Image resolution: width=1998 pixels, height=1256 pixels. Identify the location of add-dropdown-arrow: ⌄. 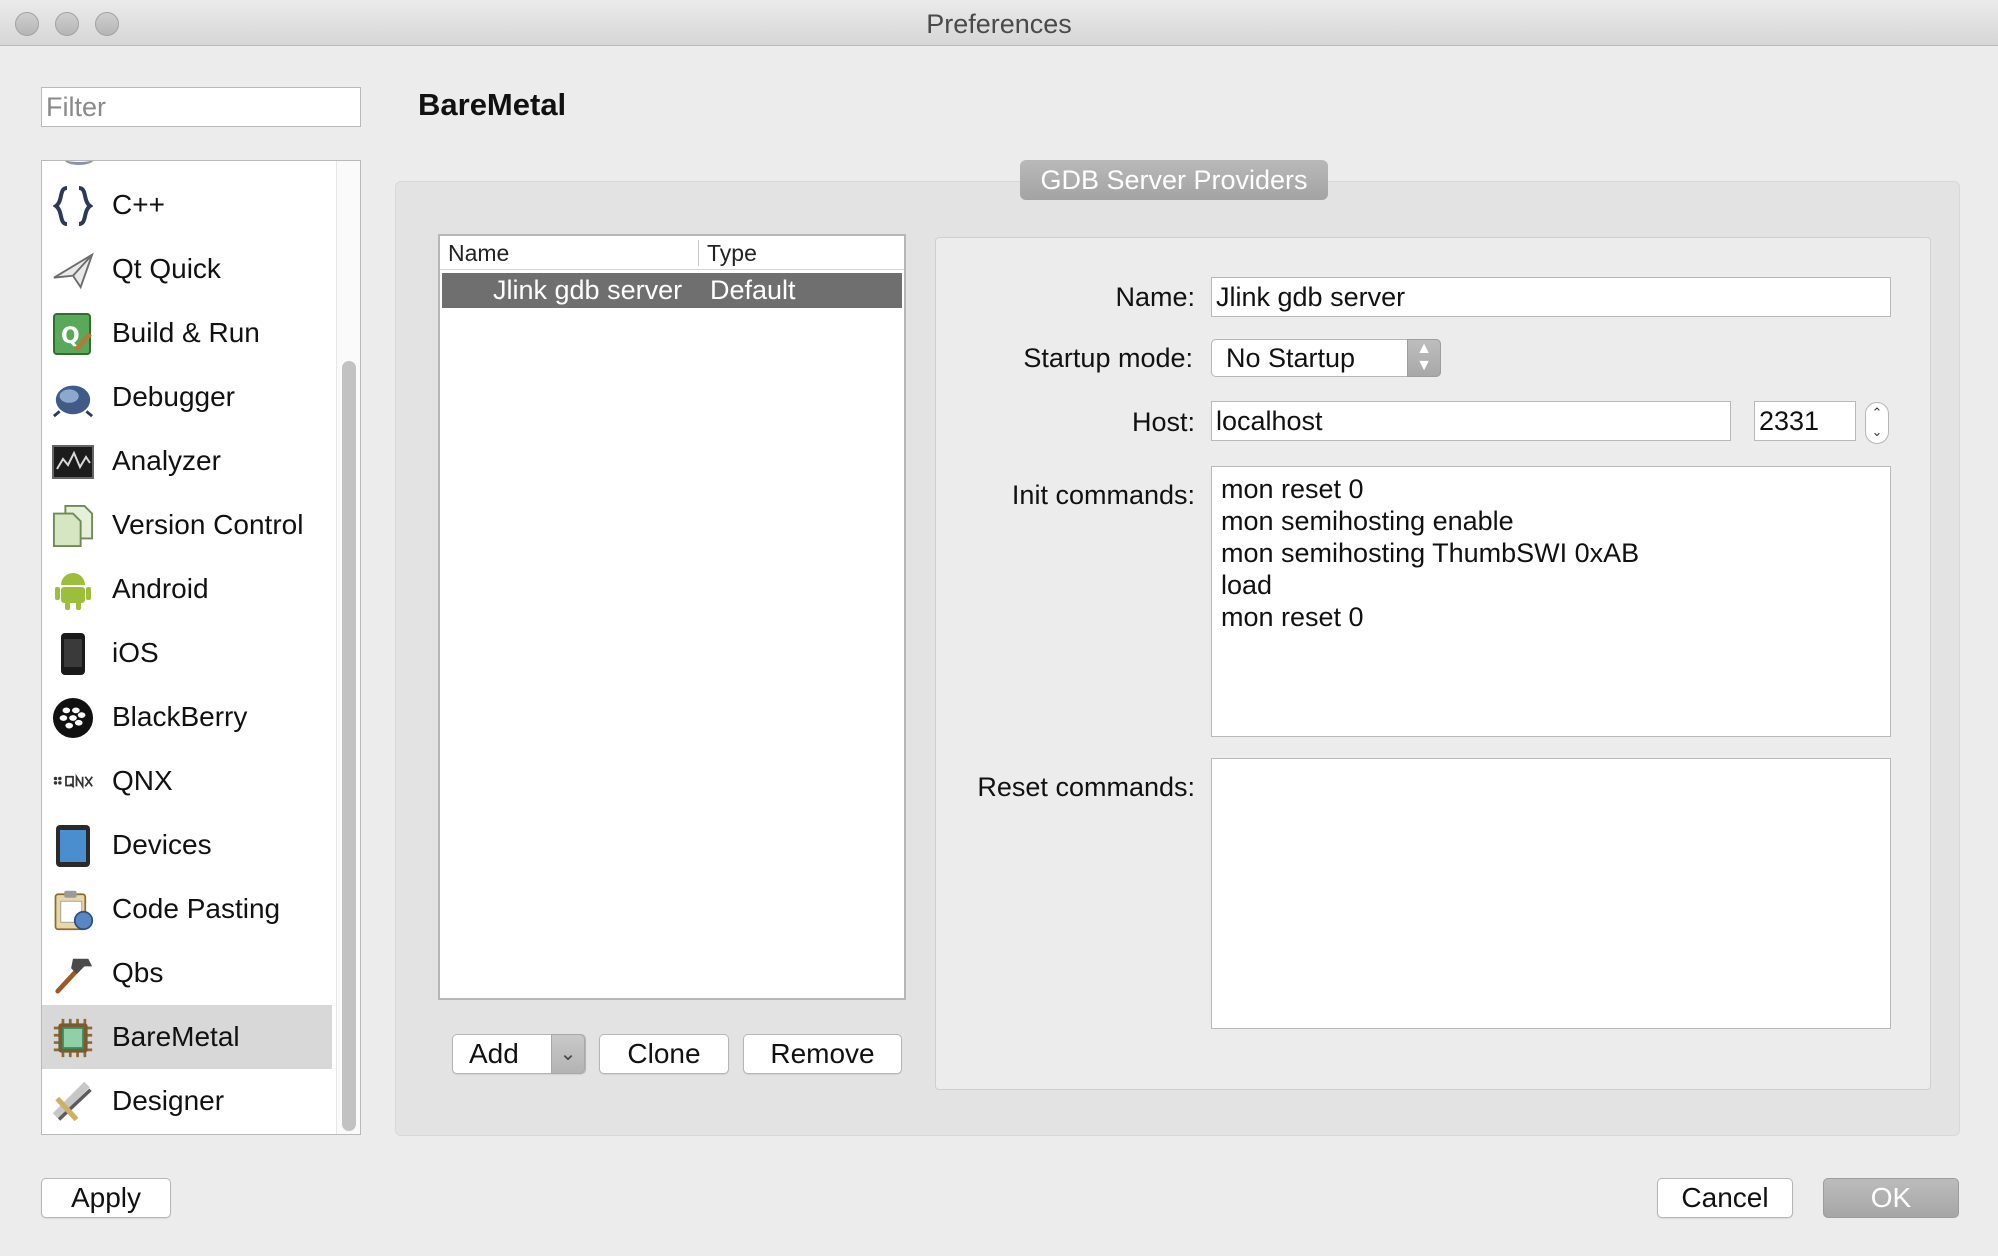
(568, 1054).